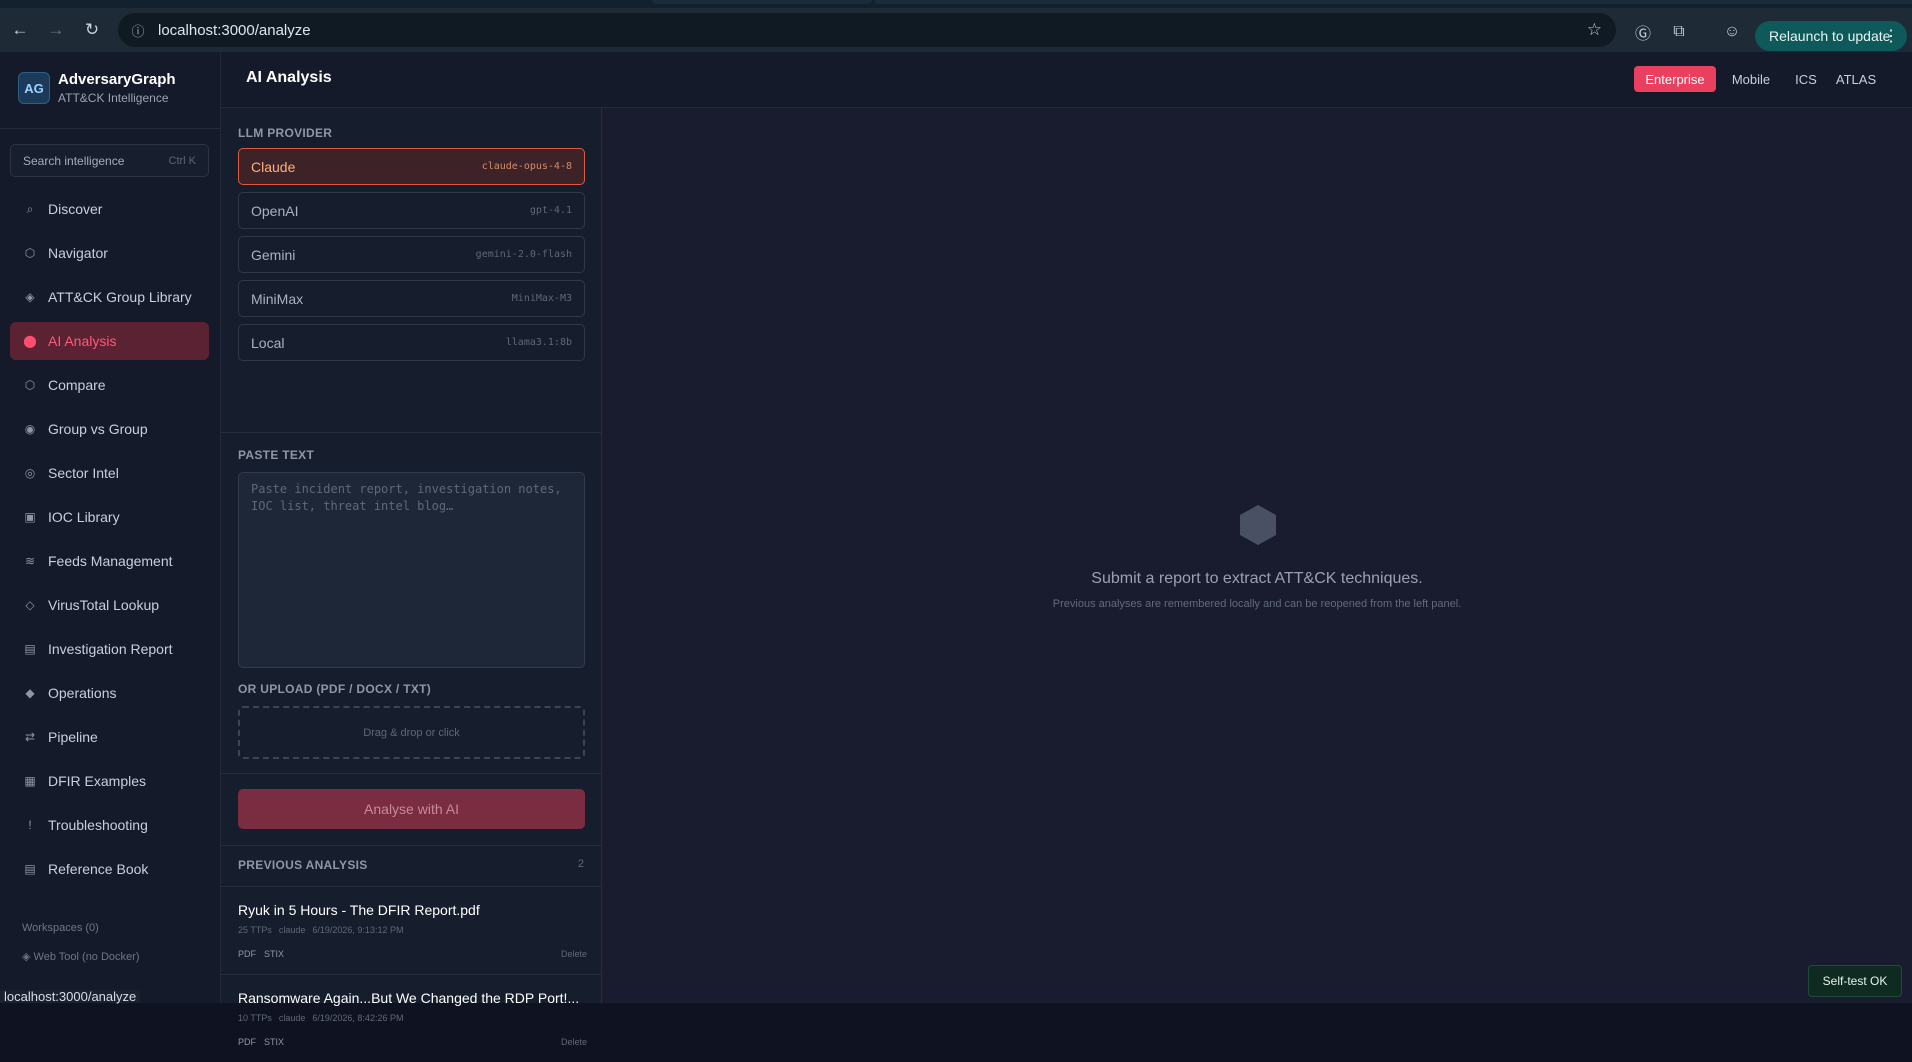 This screenshot has width=1912, height=1062. I want to click on provider-model: MiniMax-M3, so click(541, 298).